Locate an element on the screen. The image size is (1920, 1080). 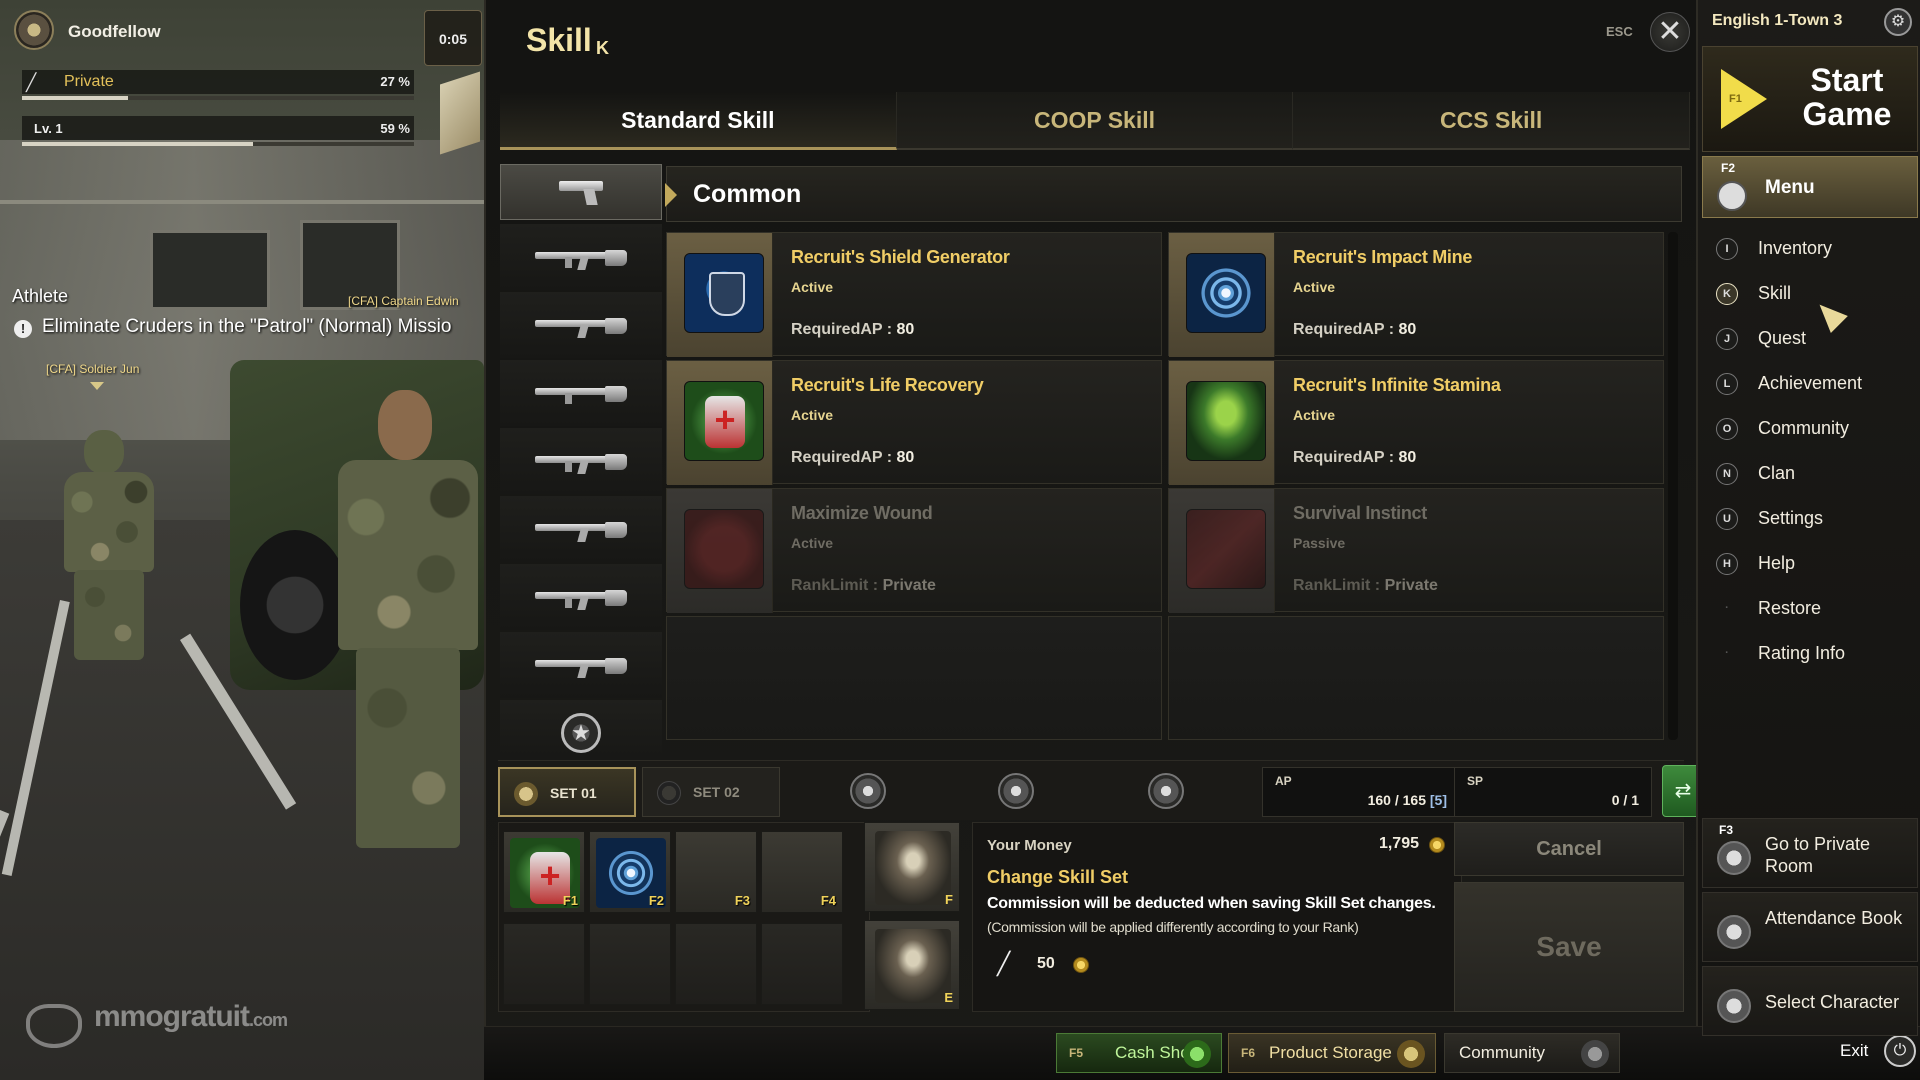
menu-item-settings: U Settings is located at coordinates (1812, 520).